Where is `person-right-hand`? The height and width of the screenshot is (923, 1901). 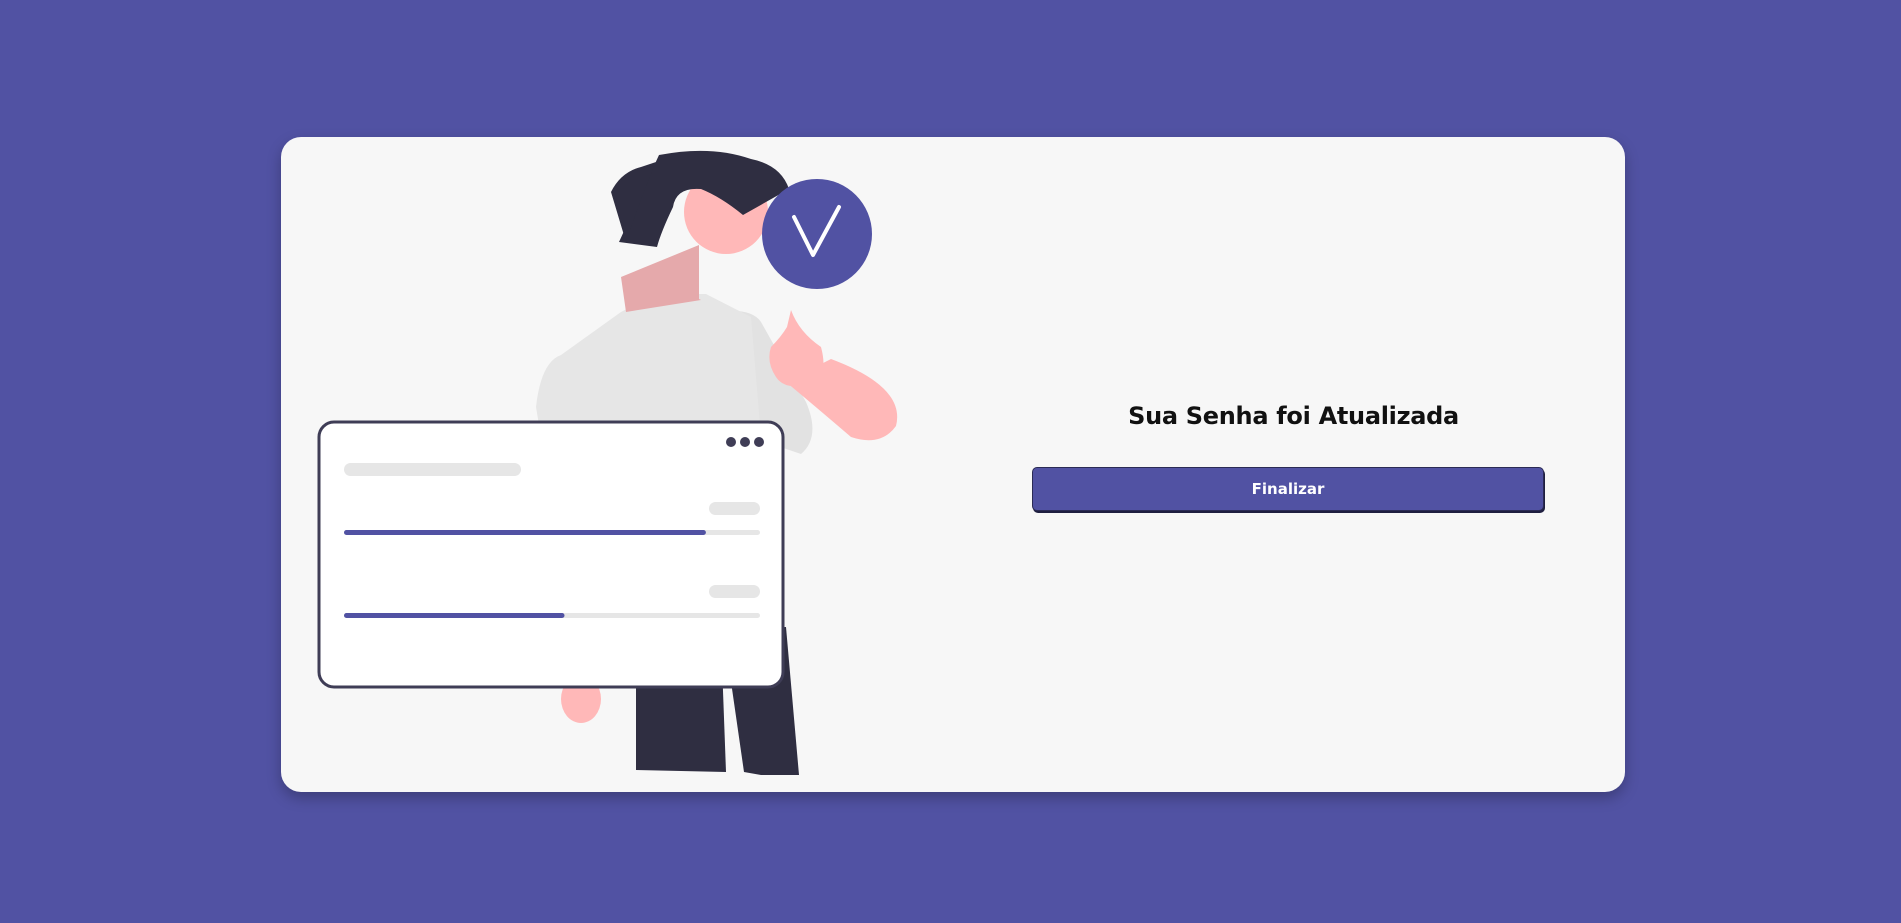
person-right-hand is located at coordinates (796, 348).